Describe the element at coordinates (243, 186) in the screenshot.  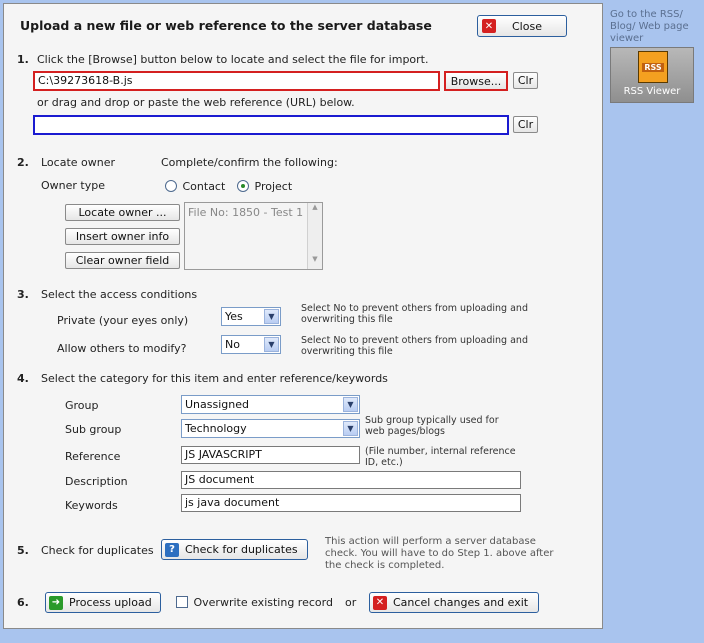
I see `radio-project-circle` at that location.